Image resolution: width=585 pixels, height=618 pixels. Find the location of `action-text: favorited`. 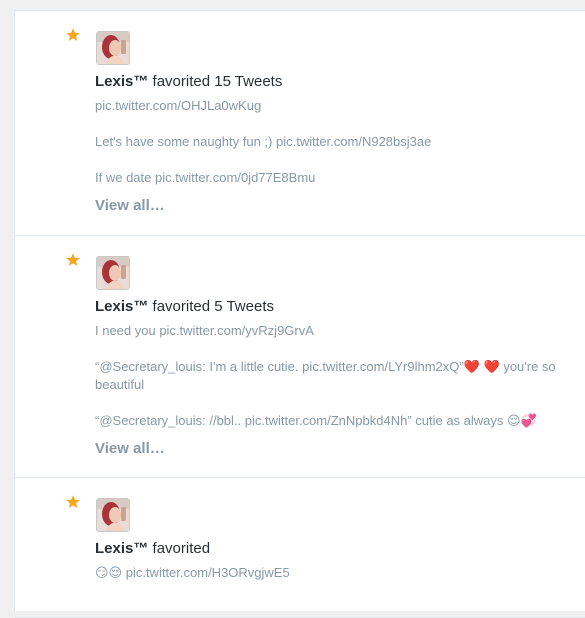

action-text: favorited is located at coordinates (179, 548).